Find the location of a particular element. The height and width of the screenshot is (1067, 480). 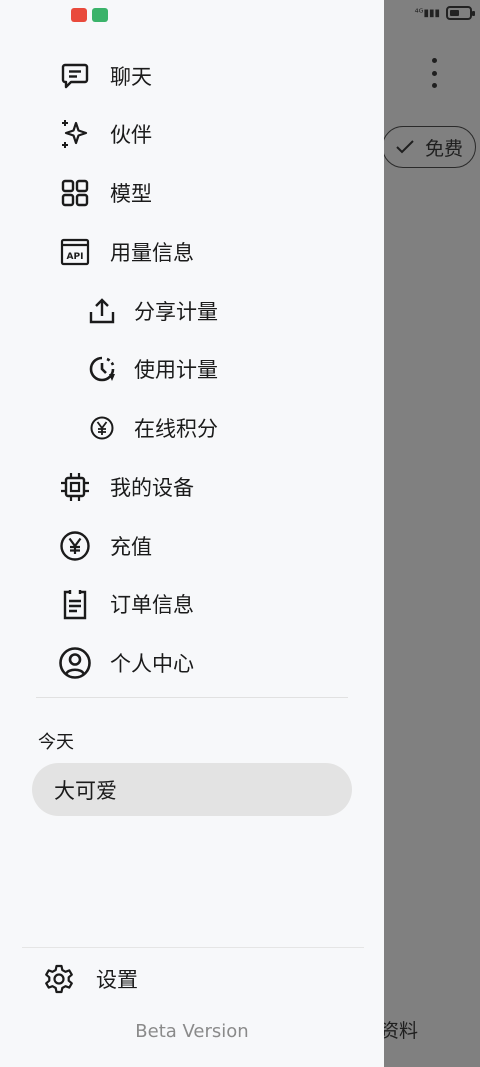

status-bar-right: ⁴ᴳ▮▮▮ is located at coordinates (444, 13).